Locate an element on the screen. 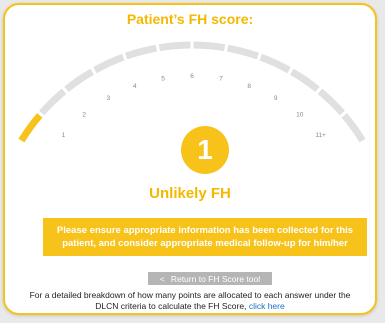  click-here-link: click here is located at coordinates (267, 306).